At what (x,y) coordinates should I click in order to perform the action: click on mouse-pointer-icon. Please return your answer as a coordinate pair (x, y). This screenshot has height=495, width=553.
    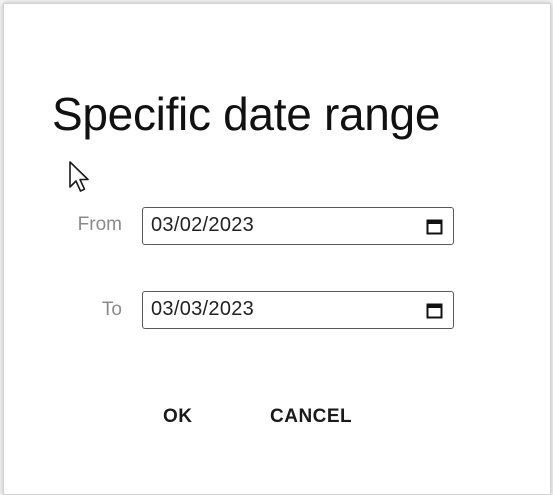
    Looking at the image, I should click on (79, 176).